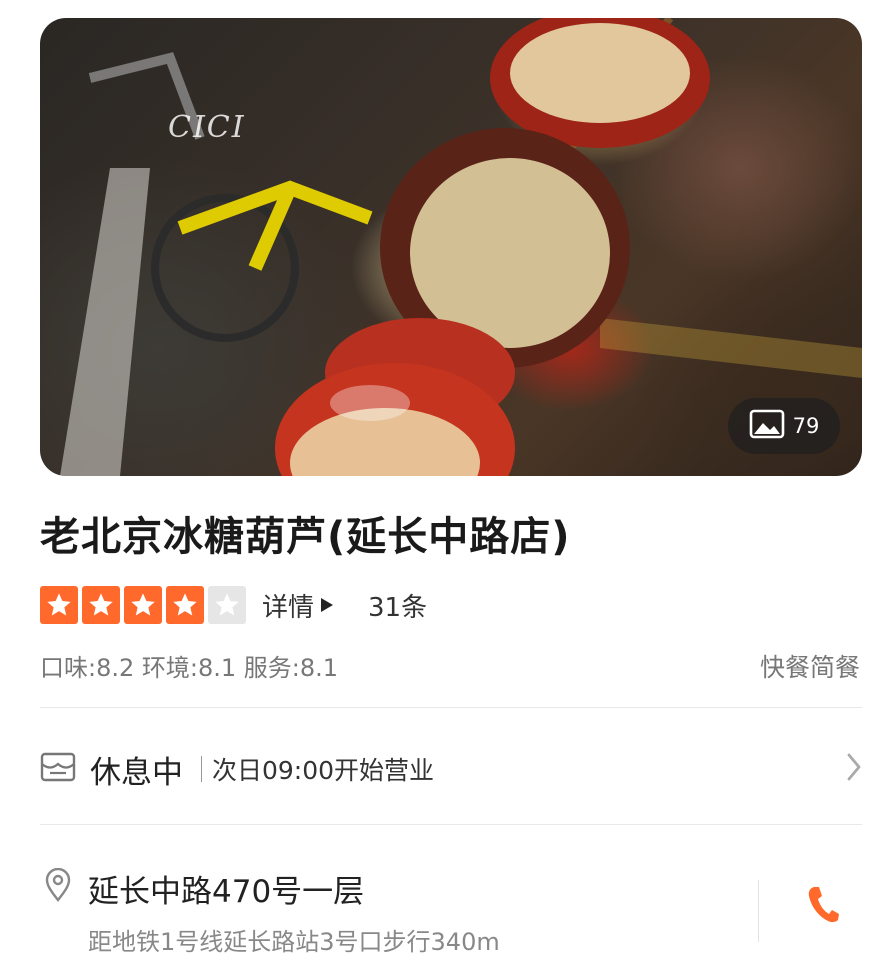  Describe the element at coordinates (810, 666) in the screenshot. I see `shop-category: 快餐简餐` at that location.